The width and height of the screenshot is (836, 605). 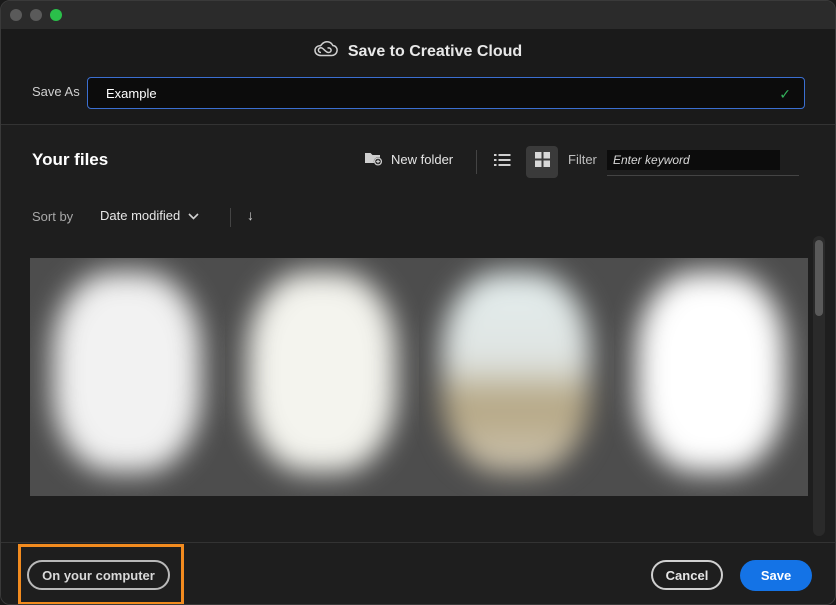 I want to click on files-title: Your files, so click(x=70, y=159).